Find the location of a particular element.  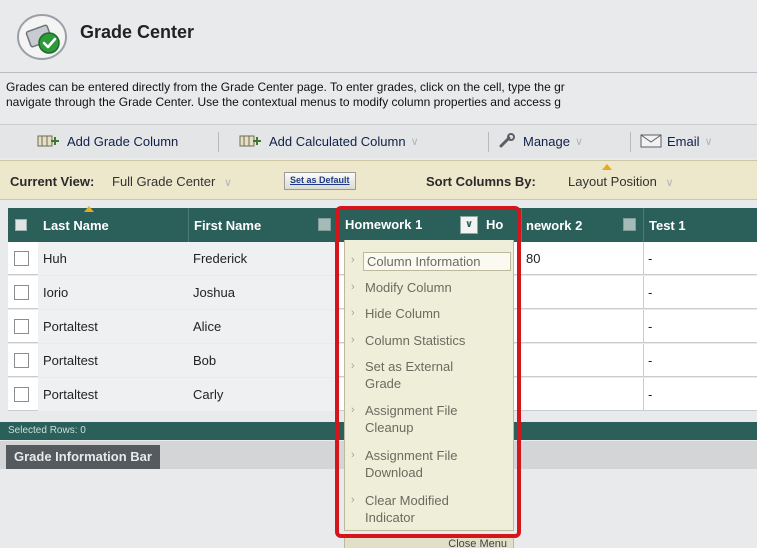

cell-first-name: Frederick is located at coordinates (263, 258).